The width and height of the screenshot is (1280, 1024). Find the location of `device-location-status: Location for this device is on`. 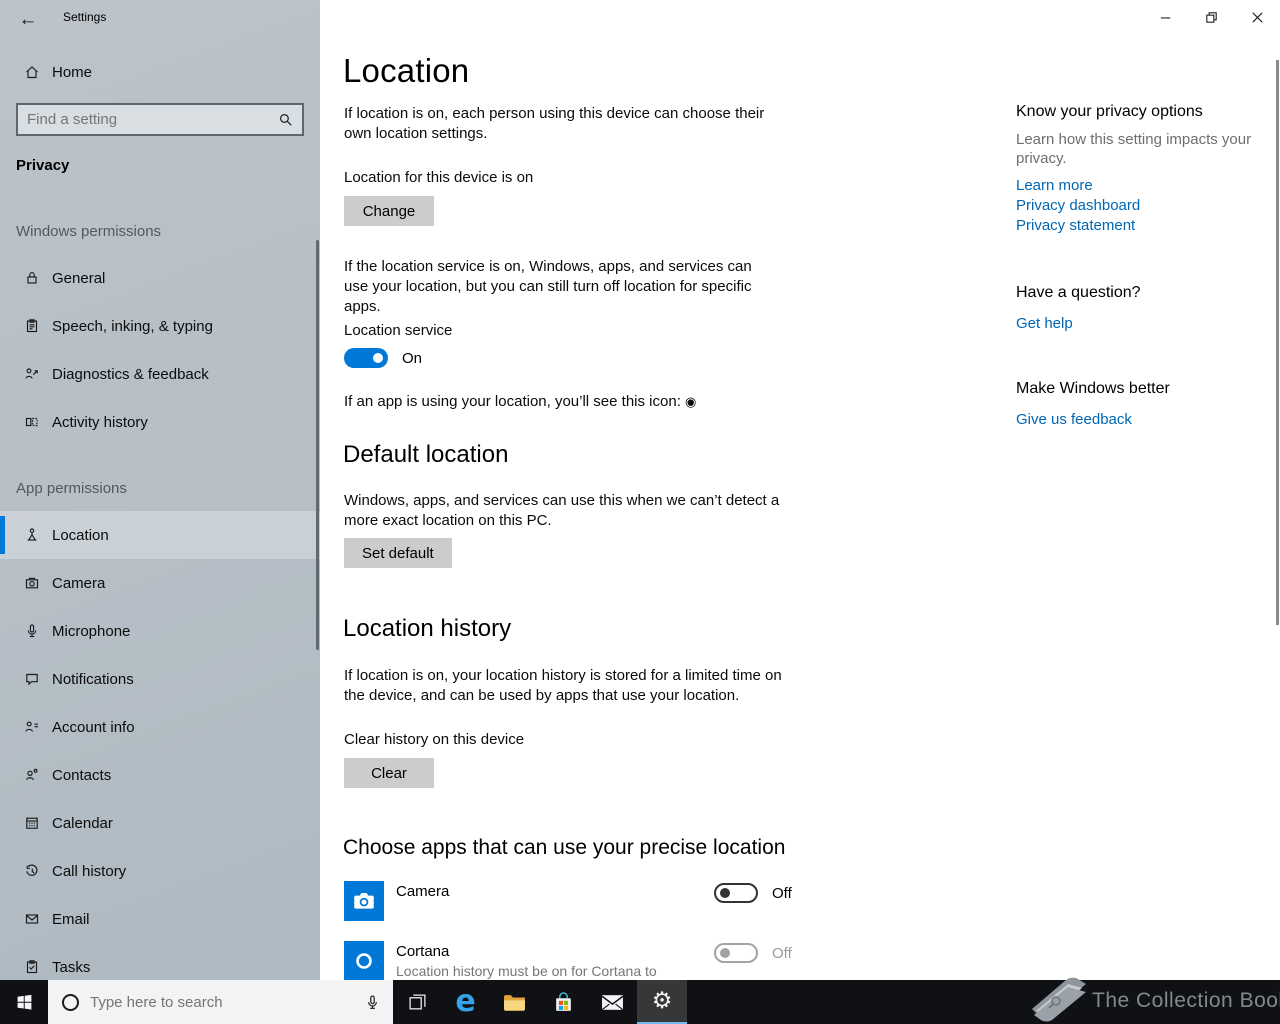

device-location-status: Location for this device is on is located at coordinates (439, 177).